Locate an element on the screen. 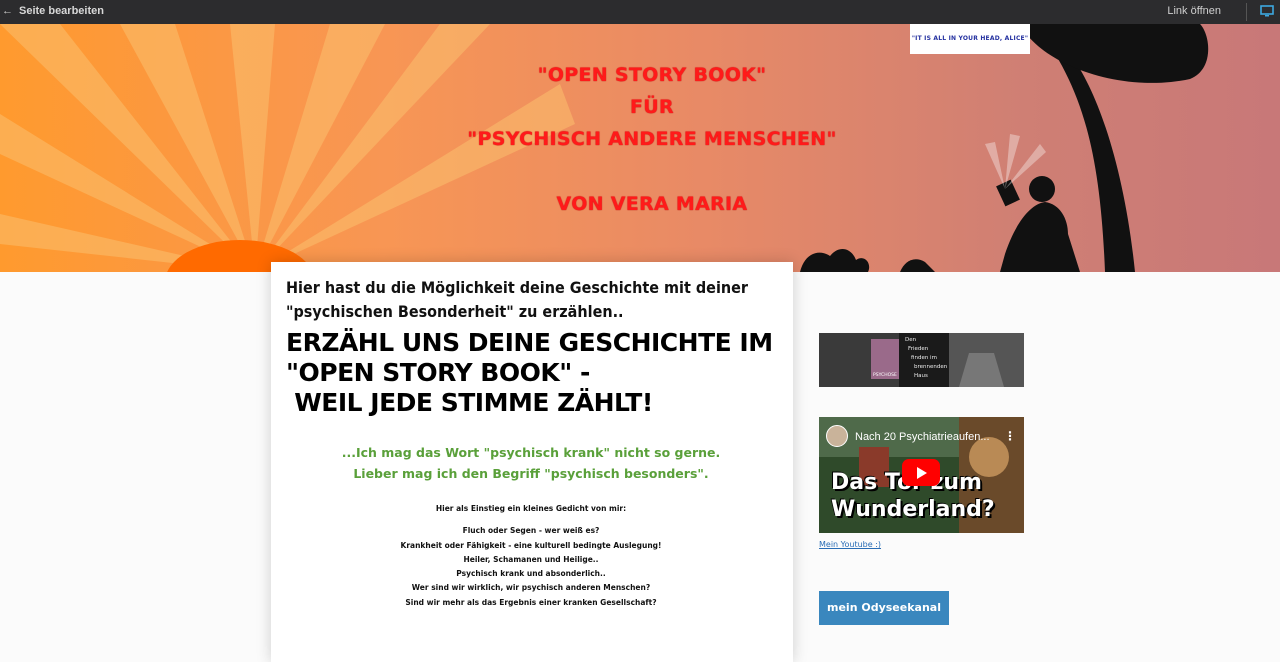  poem-line: Fluch oder Segen - wer weiß es? is located at coordinates (531, 531).